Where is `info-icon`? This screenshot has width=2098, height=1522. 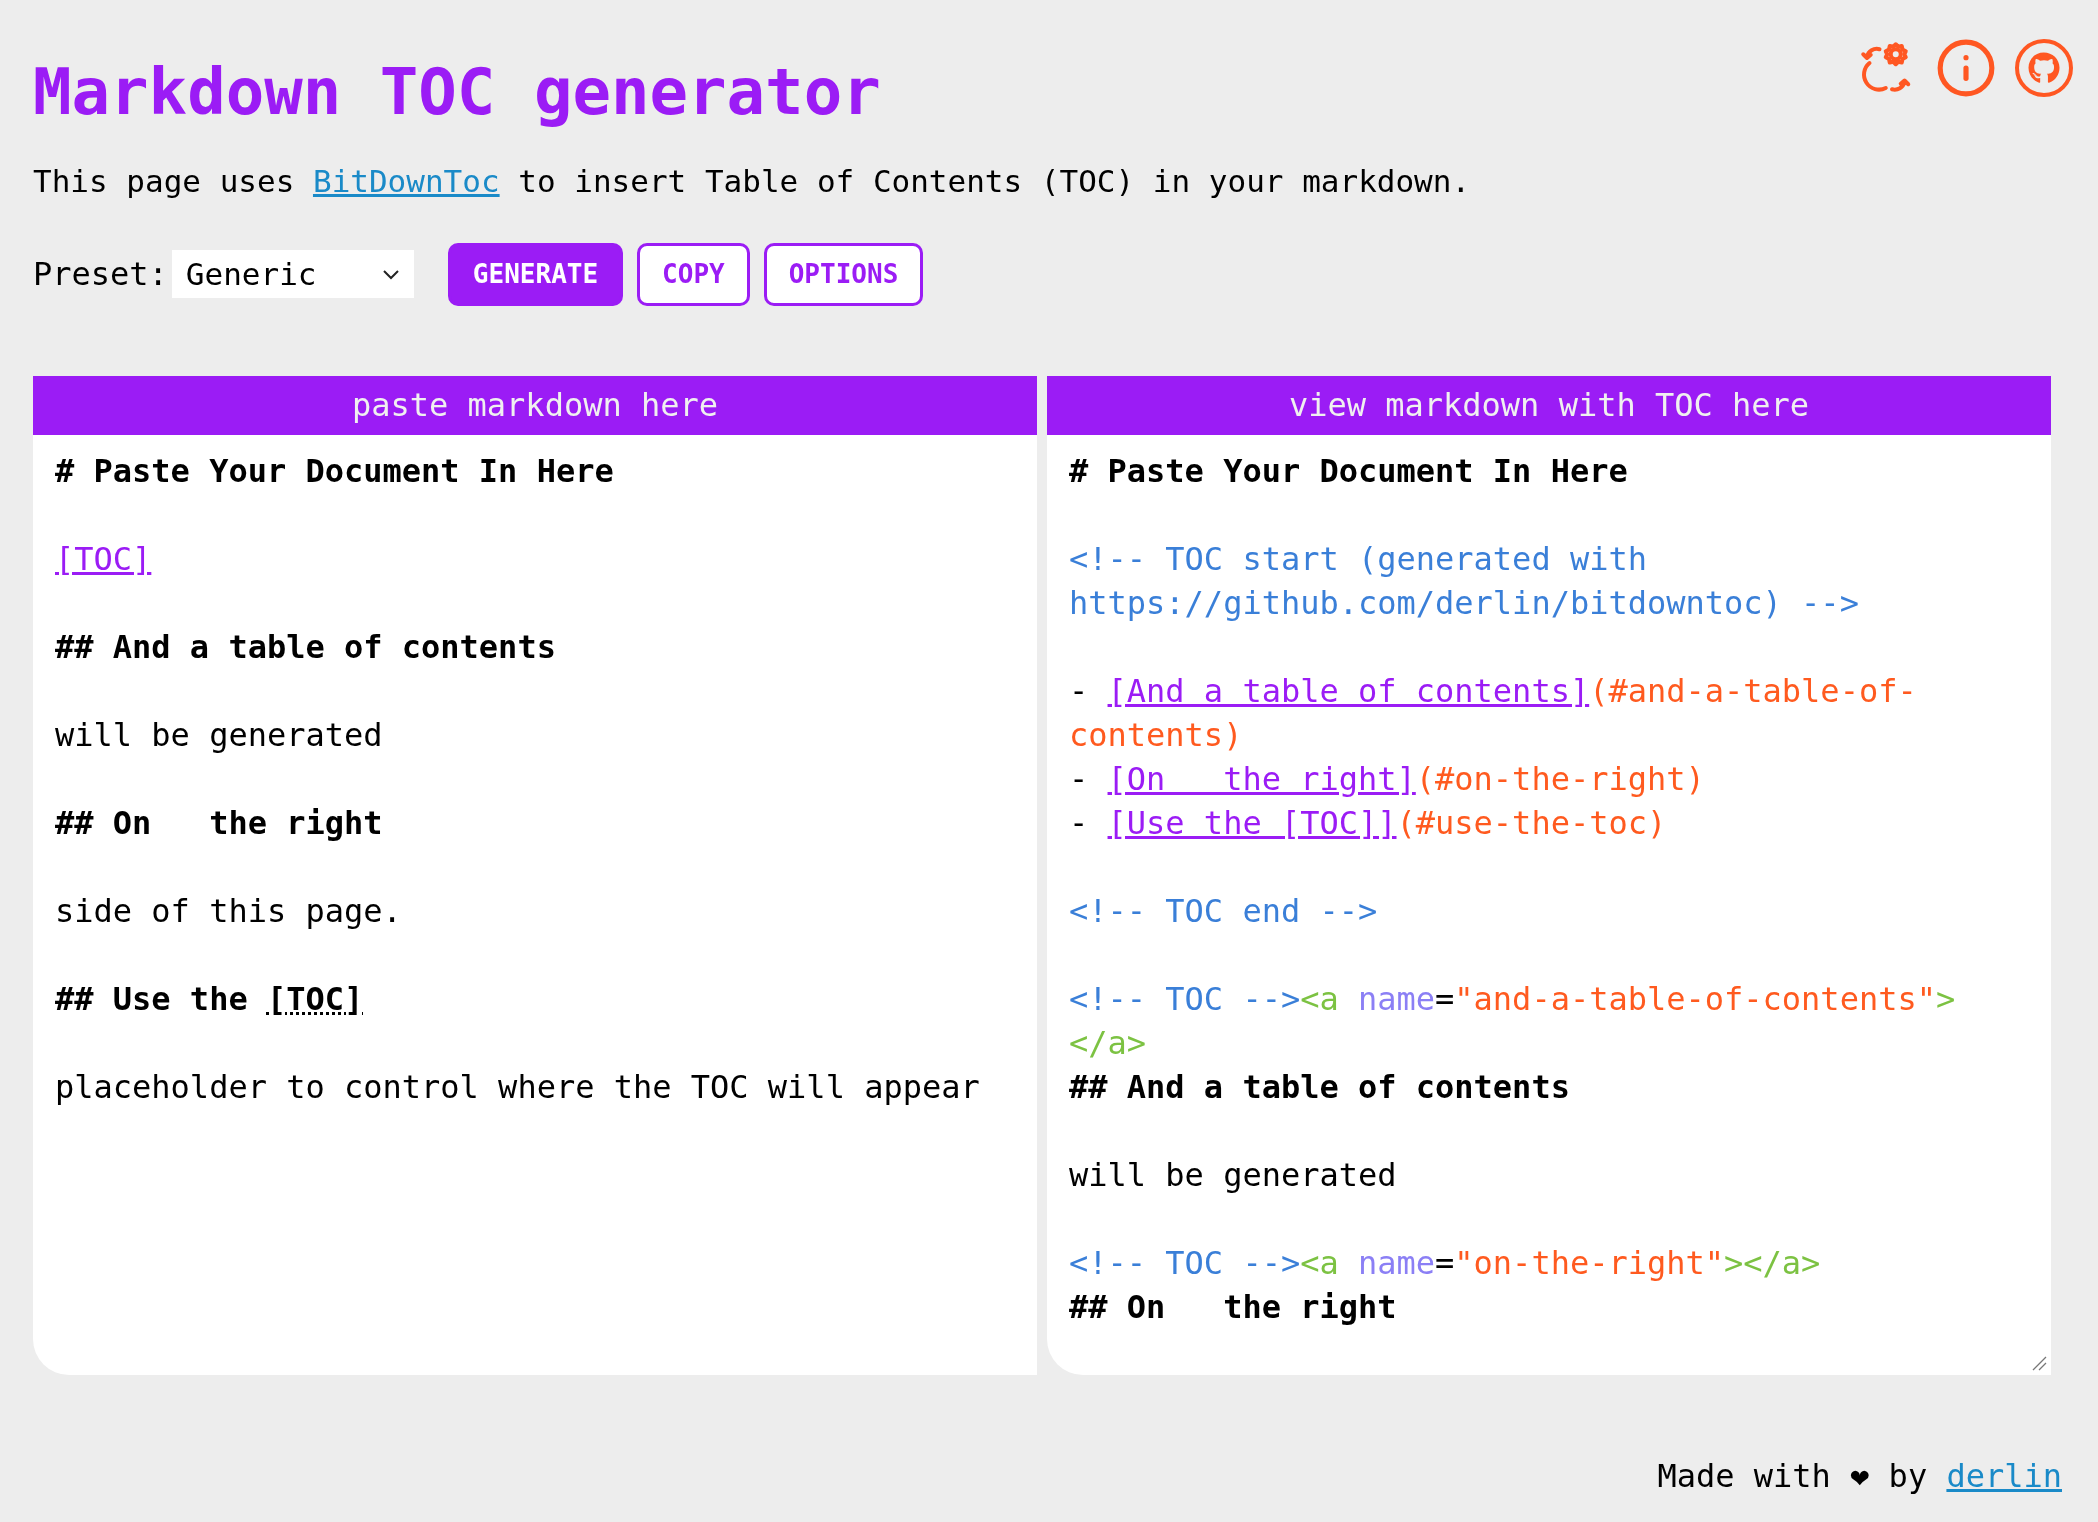
info-icon is located at coordinates (1966, 68).